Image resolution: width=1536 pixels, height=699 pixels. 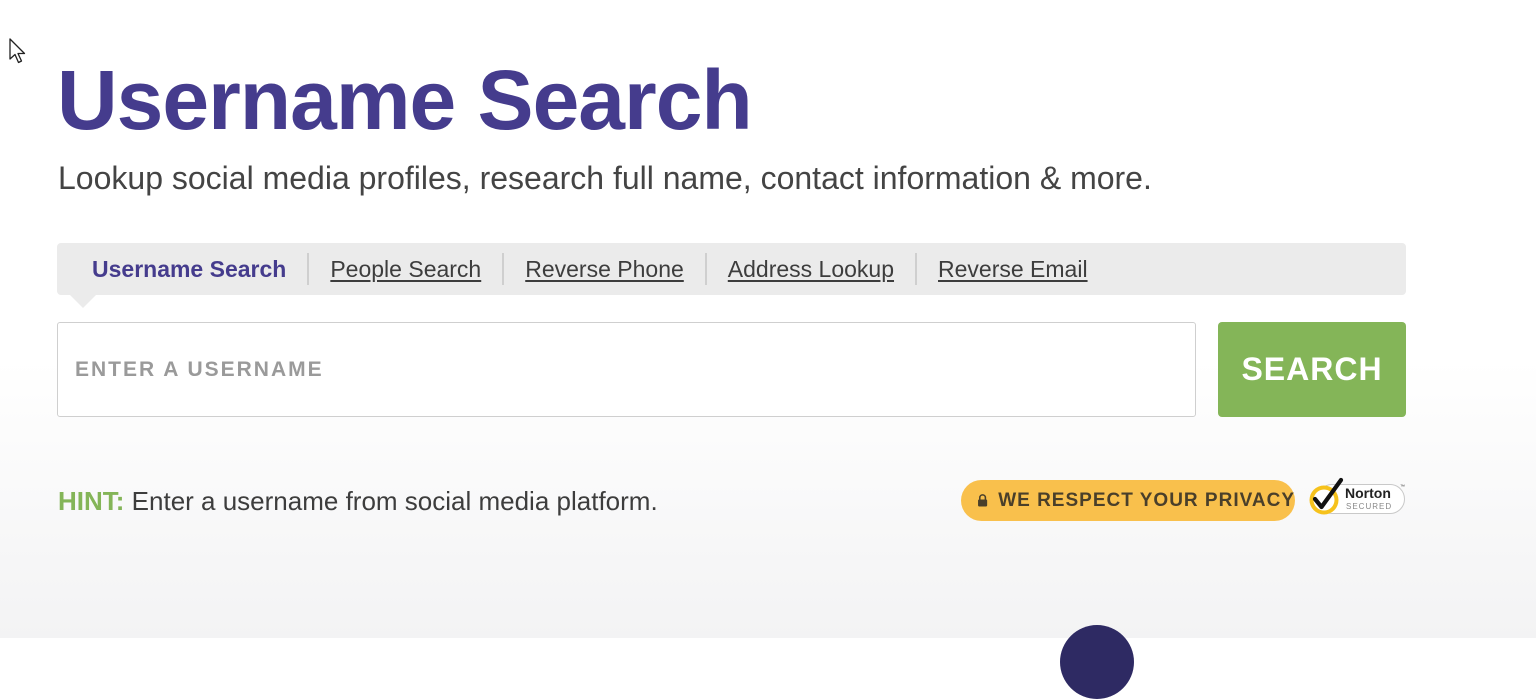 I want to click on norton-trademark: ™, so click(x=1402, y=487).